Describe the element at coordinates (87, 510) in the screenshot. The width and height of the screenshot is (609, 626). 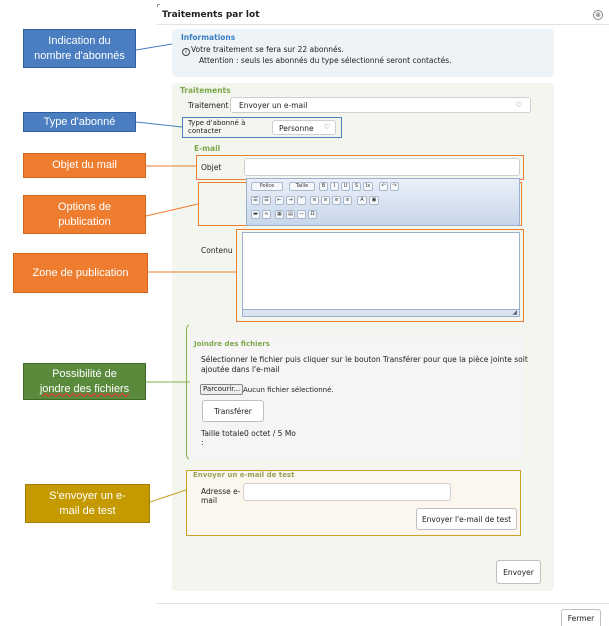
I see `annotation-test-line2: mail de test` at that location.